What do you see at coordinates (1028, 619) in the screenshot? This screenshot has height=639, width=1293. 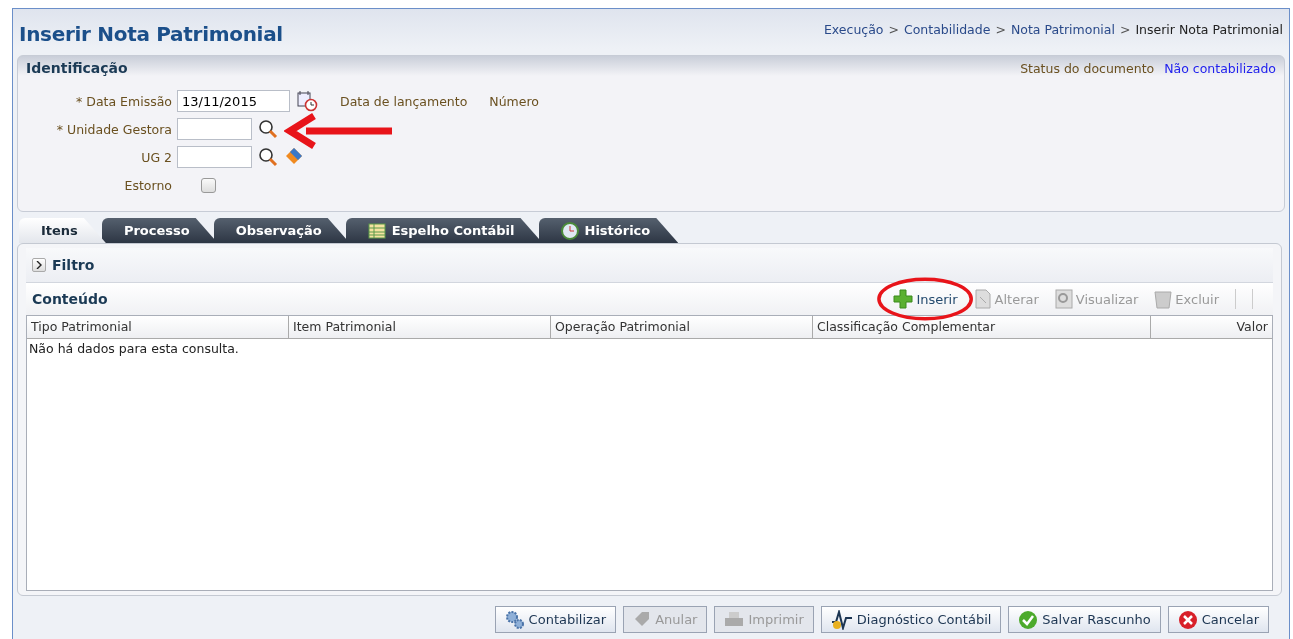 I see `check-icon` at bounding box center [1028, 619].